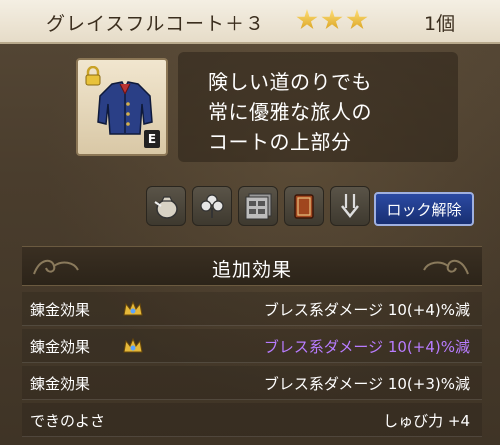  What do you see at coordinates (251, 270) in the screenshot?
I see `section-title: 追加効果` at bounding box center [251, 270].